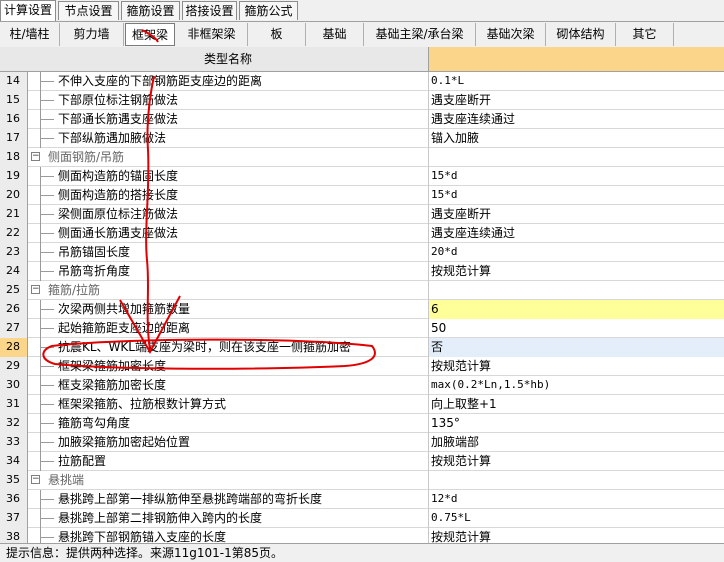  What do you see at coordinates (14, 347) in the screenshot?
I see `row-number: 28` at bounding box center [14, 347].